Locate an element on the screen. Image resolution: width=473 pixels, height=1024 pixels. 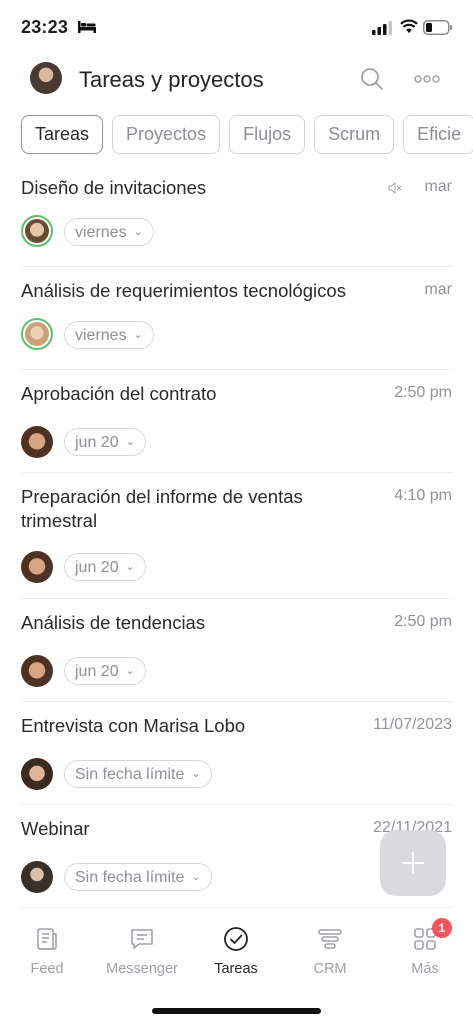
notification-badge: 1 is located at coordinates (442, 928).